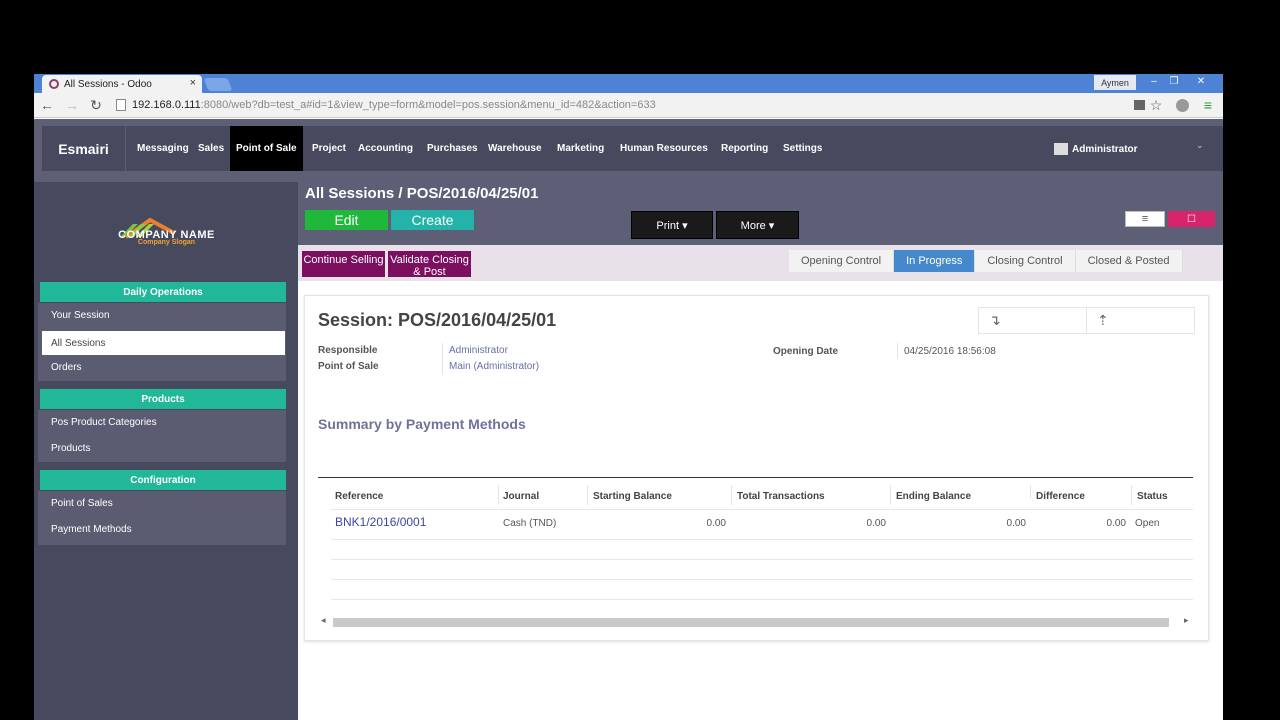 The width and height of the screenshot is (1280, 720). What do you see at coordinates (1145, 219) in the screenshot?
I see `list-view-icon: ≡` at bounding box center [1145, 219].